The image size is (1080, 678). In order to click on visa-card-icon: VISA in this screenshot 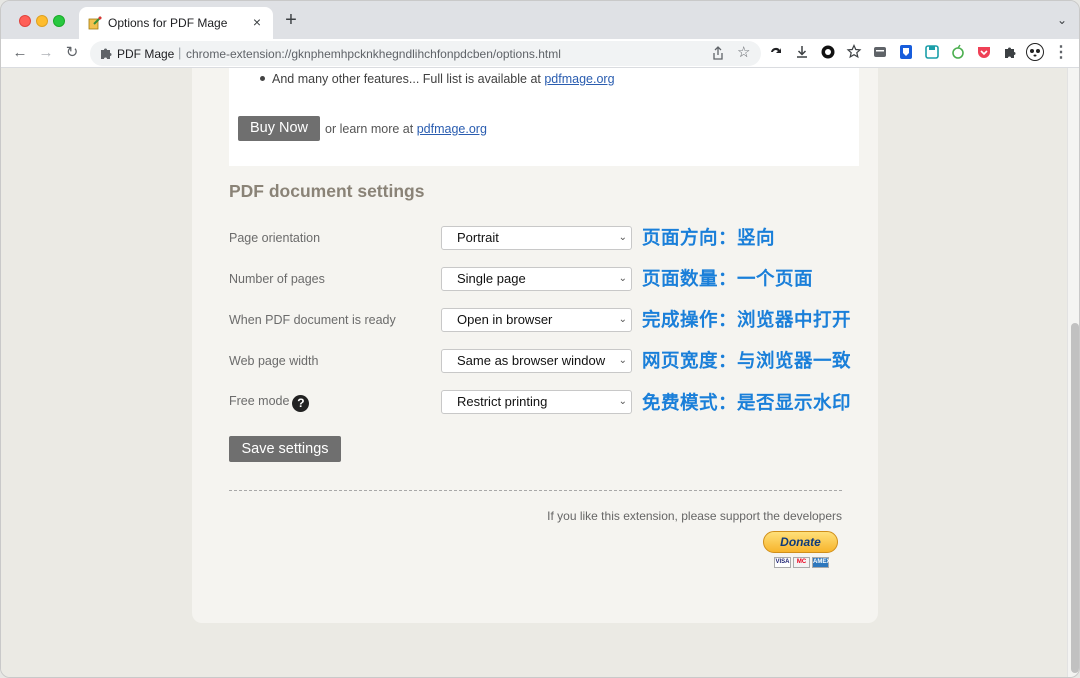, I will do `click(782, 562)`.